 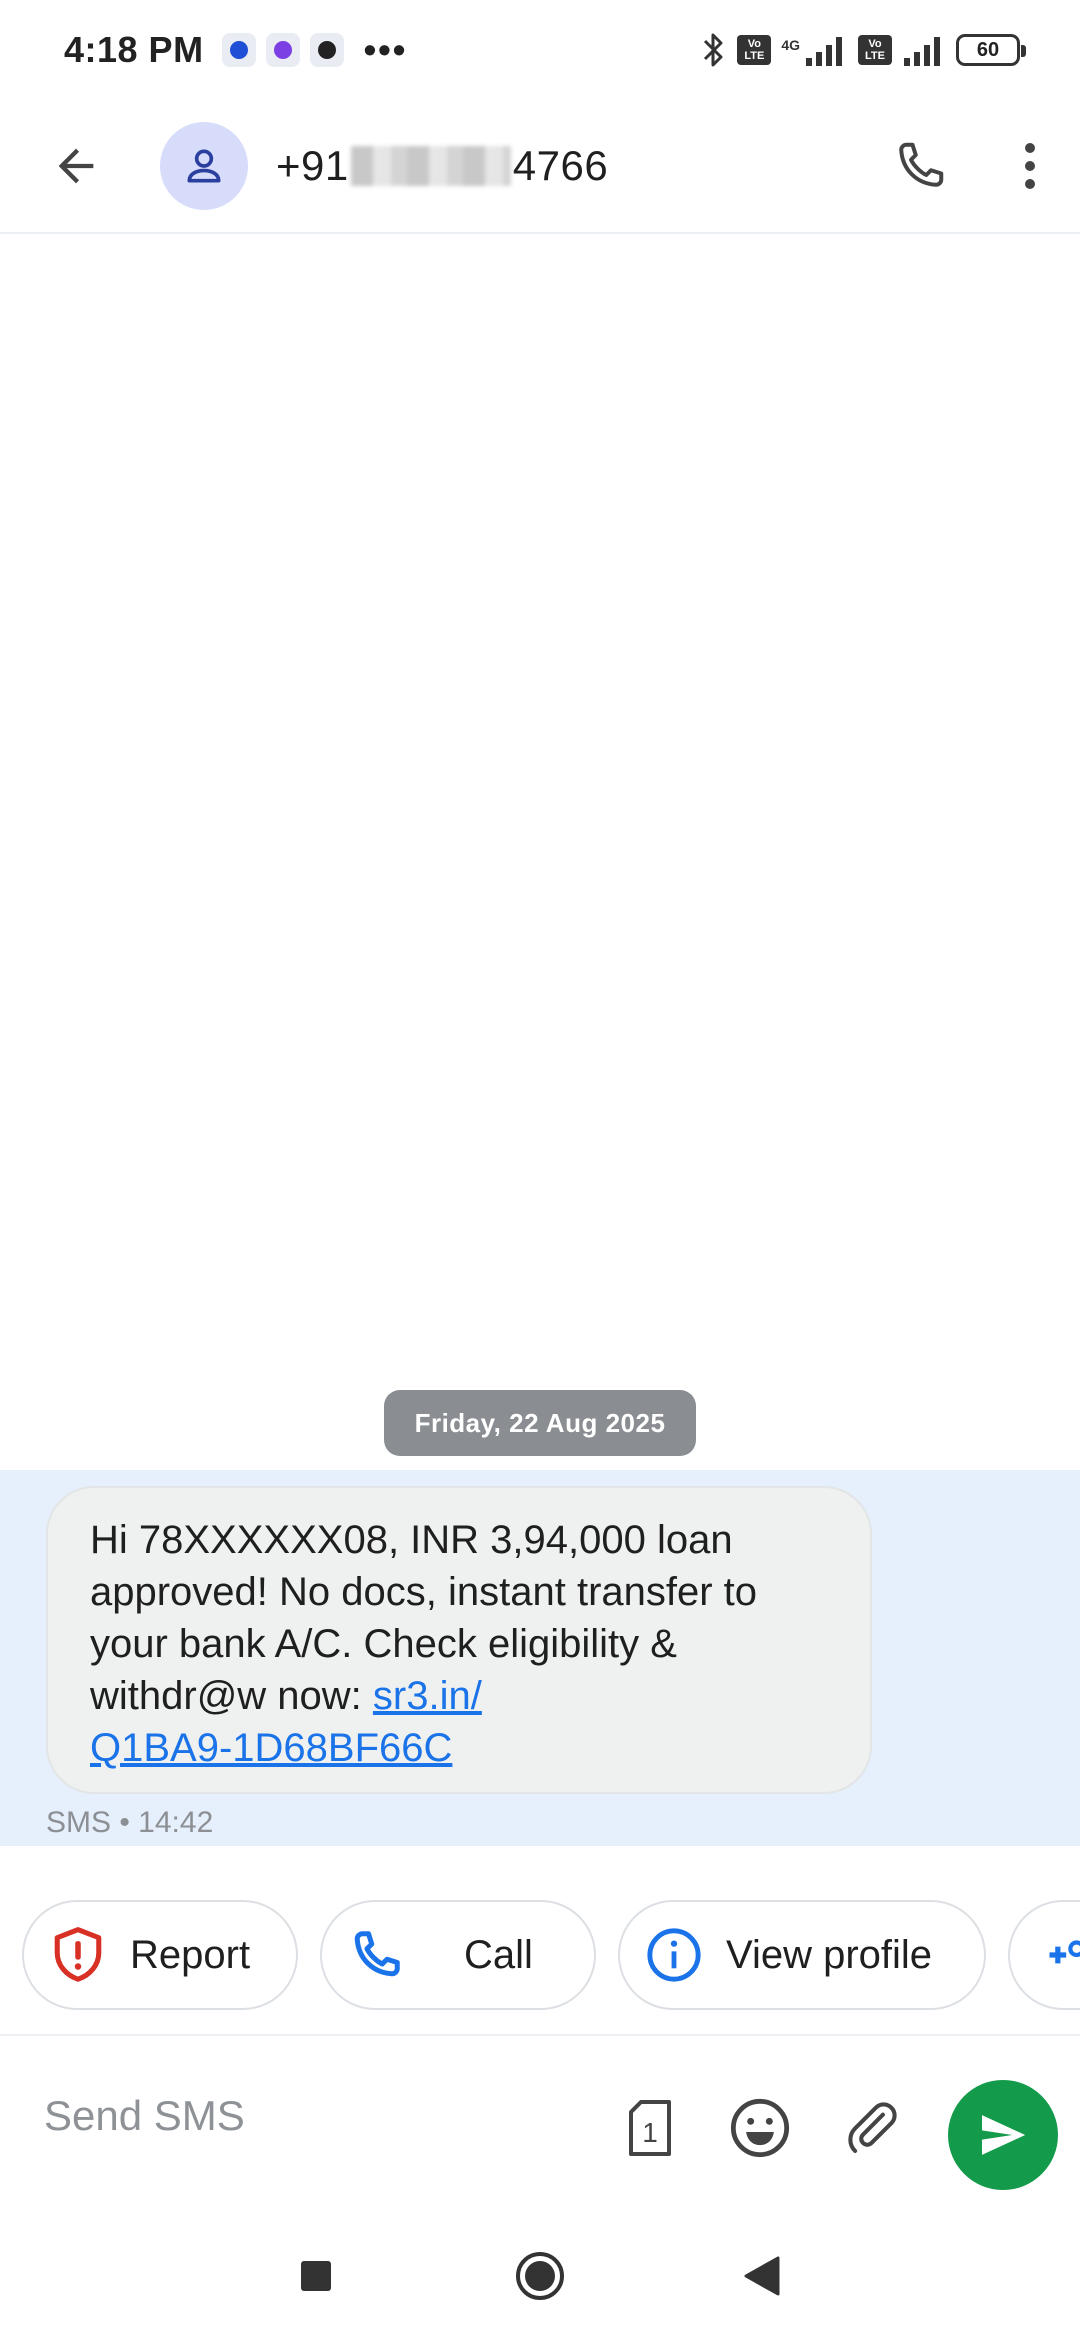 What do you see at coordinates (430, 166) in the screenshot?
I see `redacted-number-blur` at bounding box center [430, 166].